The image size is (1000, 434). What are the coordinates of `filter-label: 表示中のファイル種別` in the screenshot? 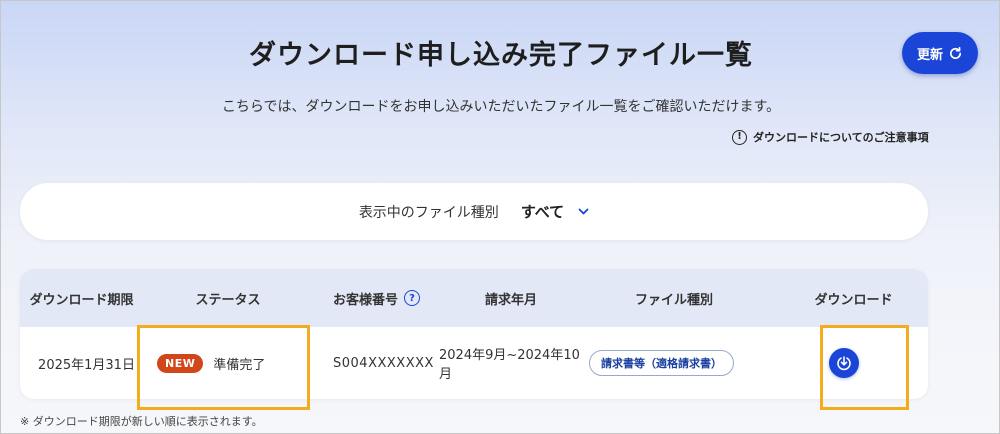 It's located at (428, 212).